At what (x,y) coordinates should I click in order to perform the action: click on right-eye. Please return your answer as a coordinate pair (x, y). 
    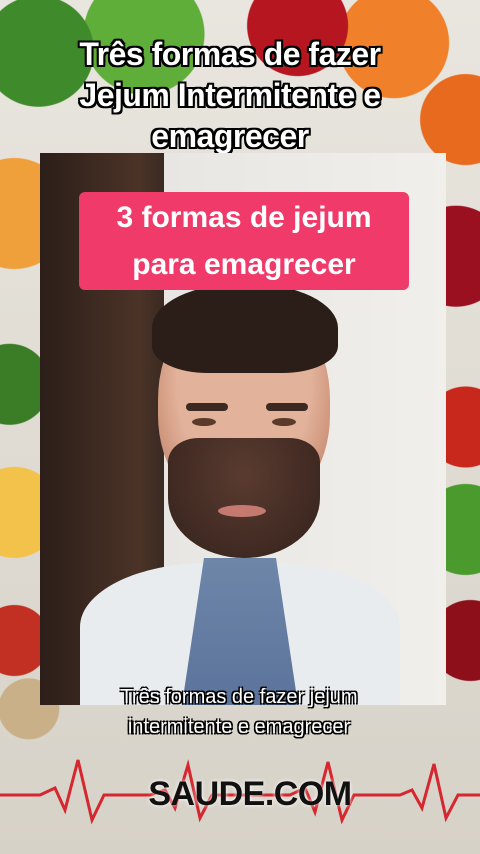
    Looking at the image, I should click on (284, 422).